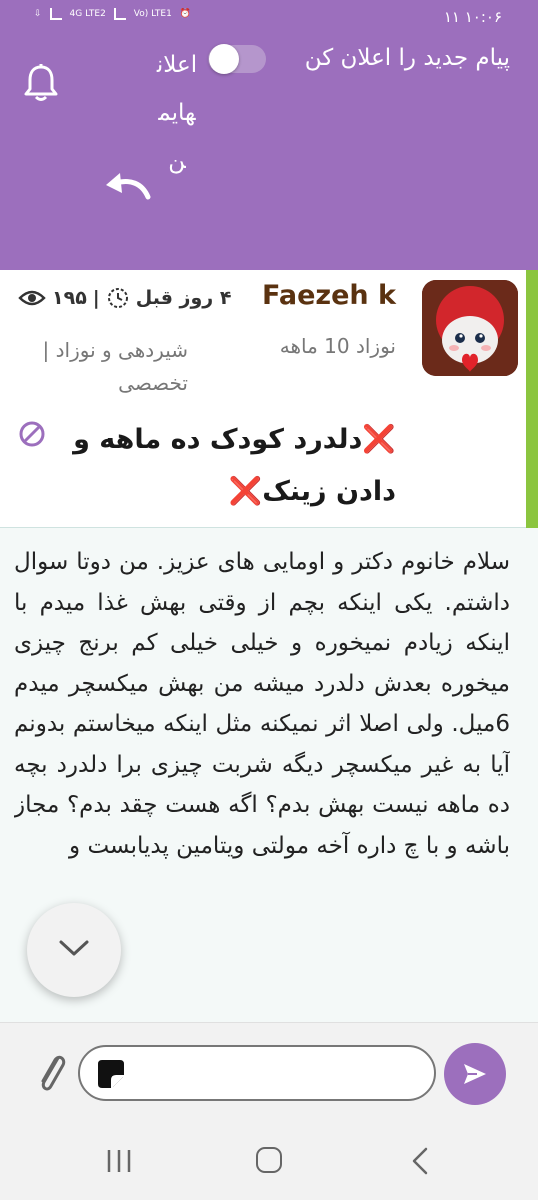 The image size is (538, 1200). What do you see at coordinates (221, 466) in the screenshot?
I see `post-title: ❌دلدرد کودک ده ماهه و دادن زینک❌` at bounding box center [221, 466].